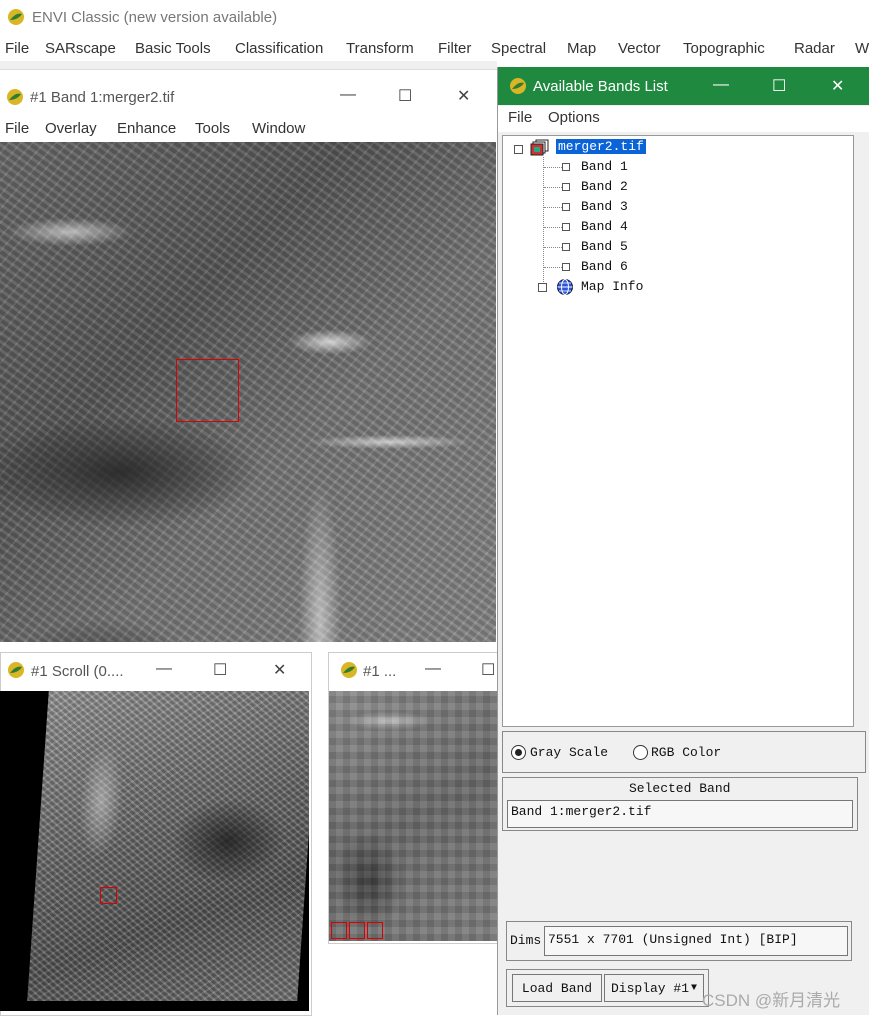 The image size is (869, 1016). Describe the element at coordinates (604, 186) in the screenshot. I see `band-2-item: Band 2` at that location.